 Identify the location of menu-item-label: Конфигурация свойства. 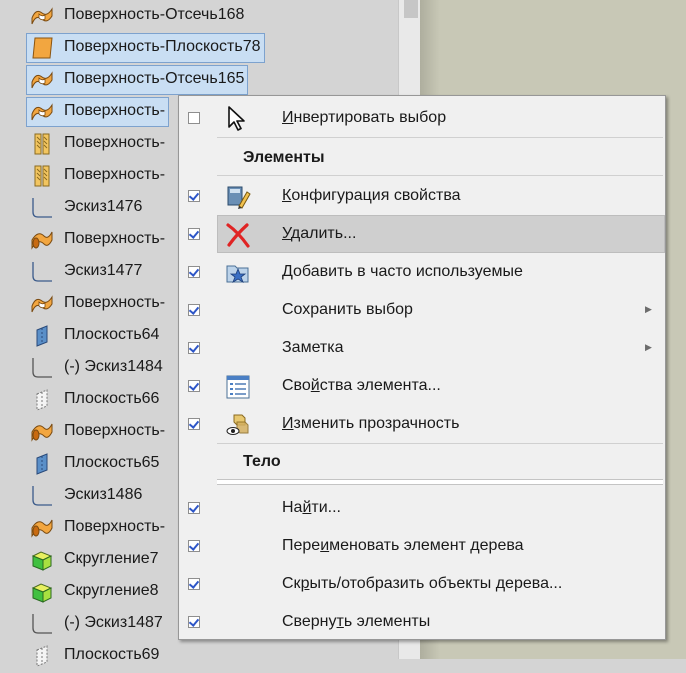
(371, 195).